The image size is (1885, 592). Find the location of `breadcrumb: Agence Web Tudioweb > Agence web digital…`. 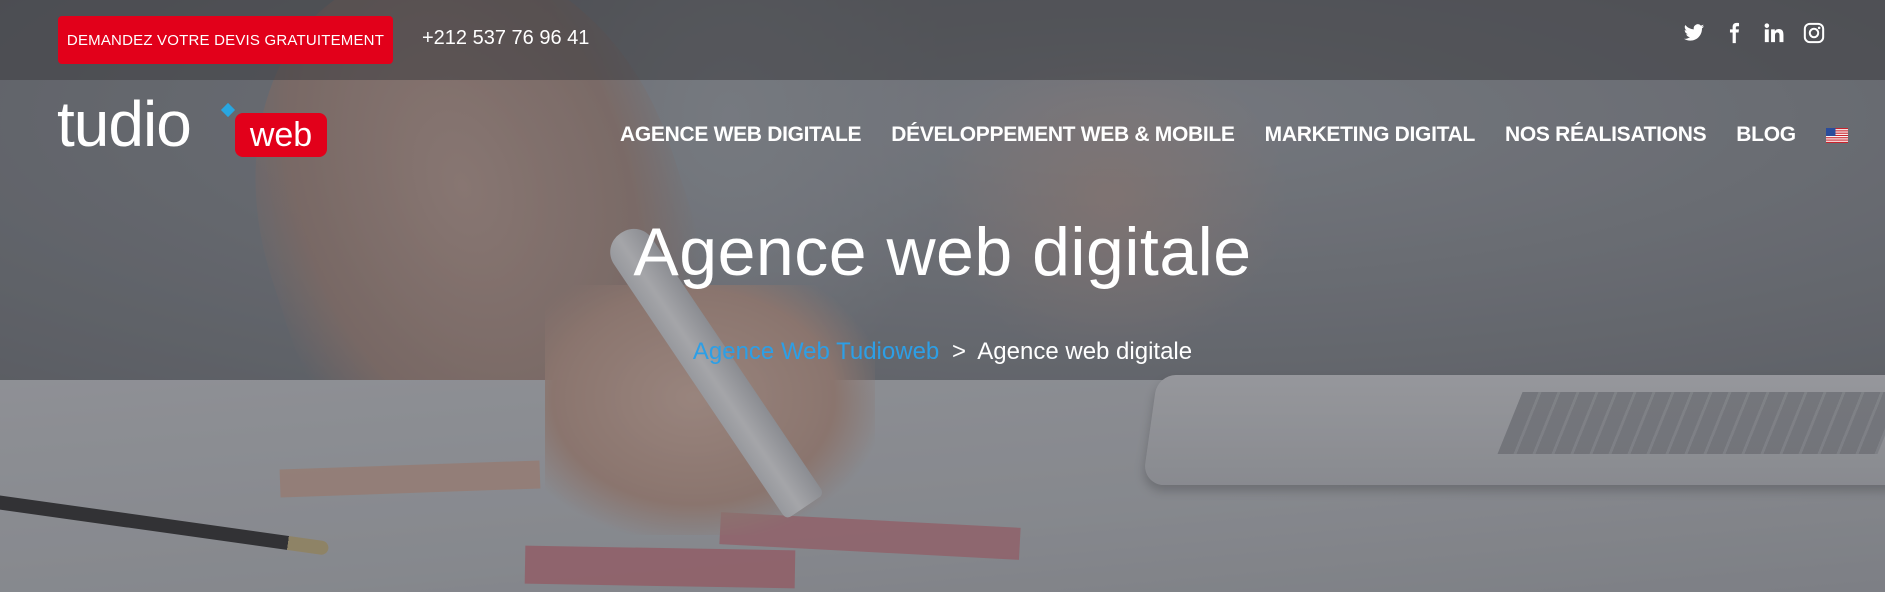

breadcrumb: Agence Web Tudioweb > Agence web digital… is located at coordinates (942, 352).